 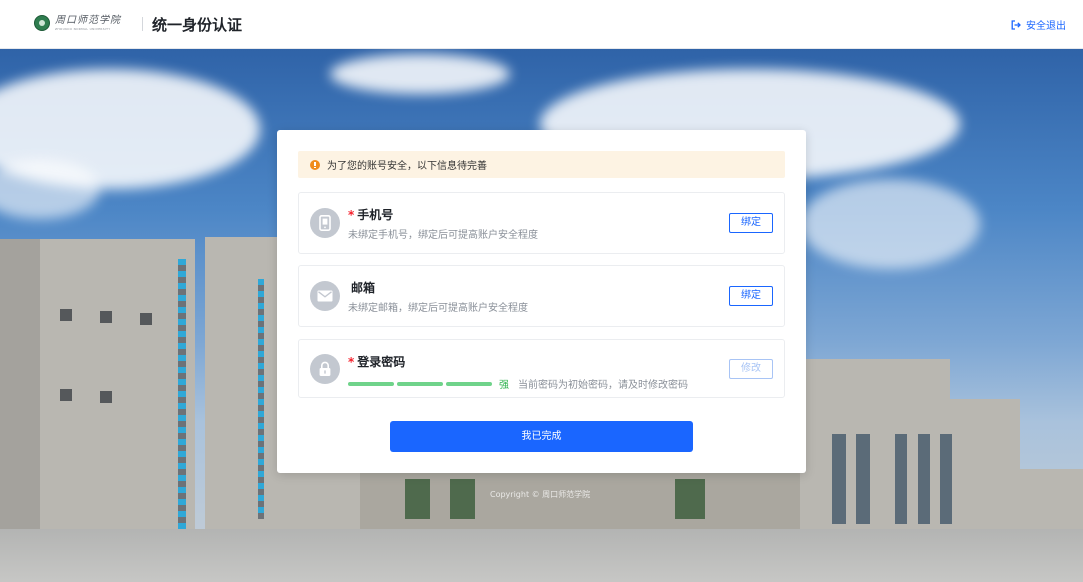 I want to click on phone-title: * 手机号, so click(x=370, y=214).